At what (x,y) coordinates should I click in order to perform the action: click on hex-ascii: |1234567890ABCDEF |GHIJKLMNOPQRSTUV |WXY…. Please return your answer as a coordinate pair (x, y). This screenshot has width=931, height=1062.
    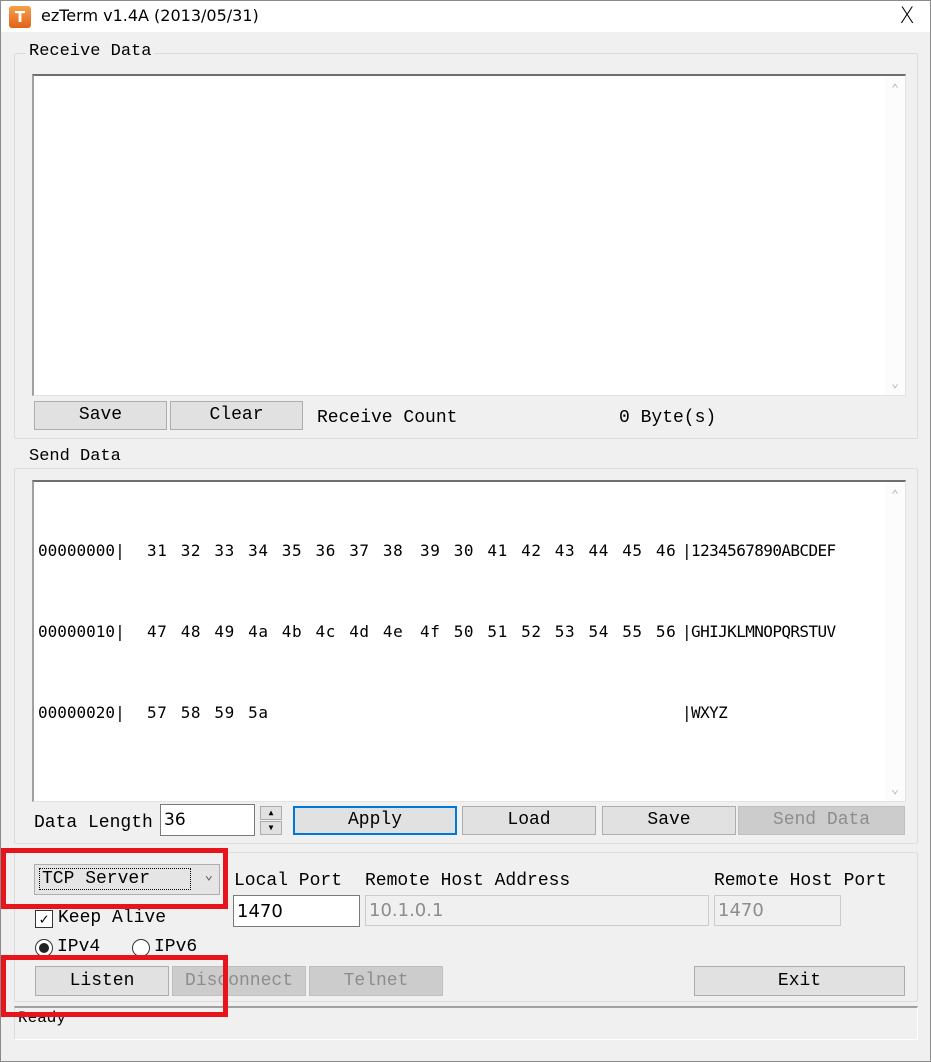
    Looking at the image, I should click on (759, 631).